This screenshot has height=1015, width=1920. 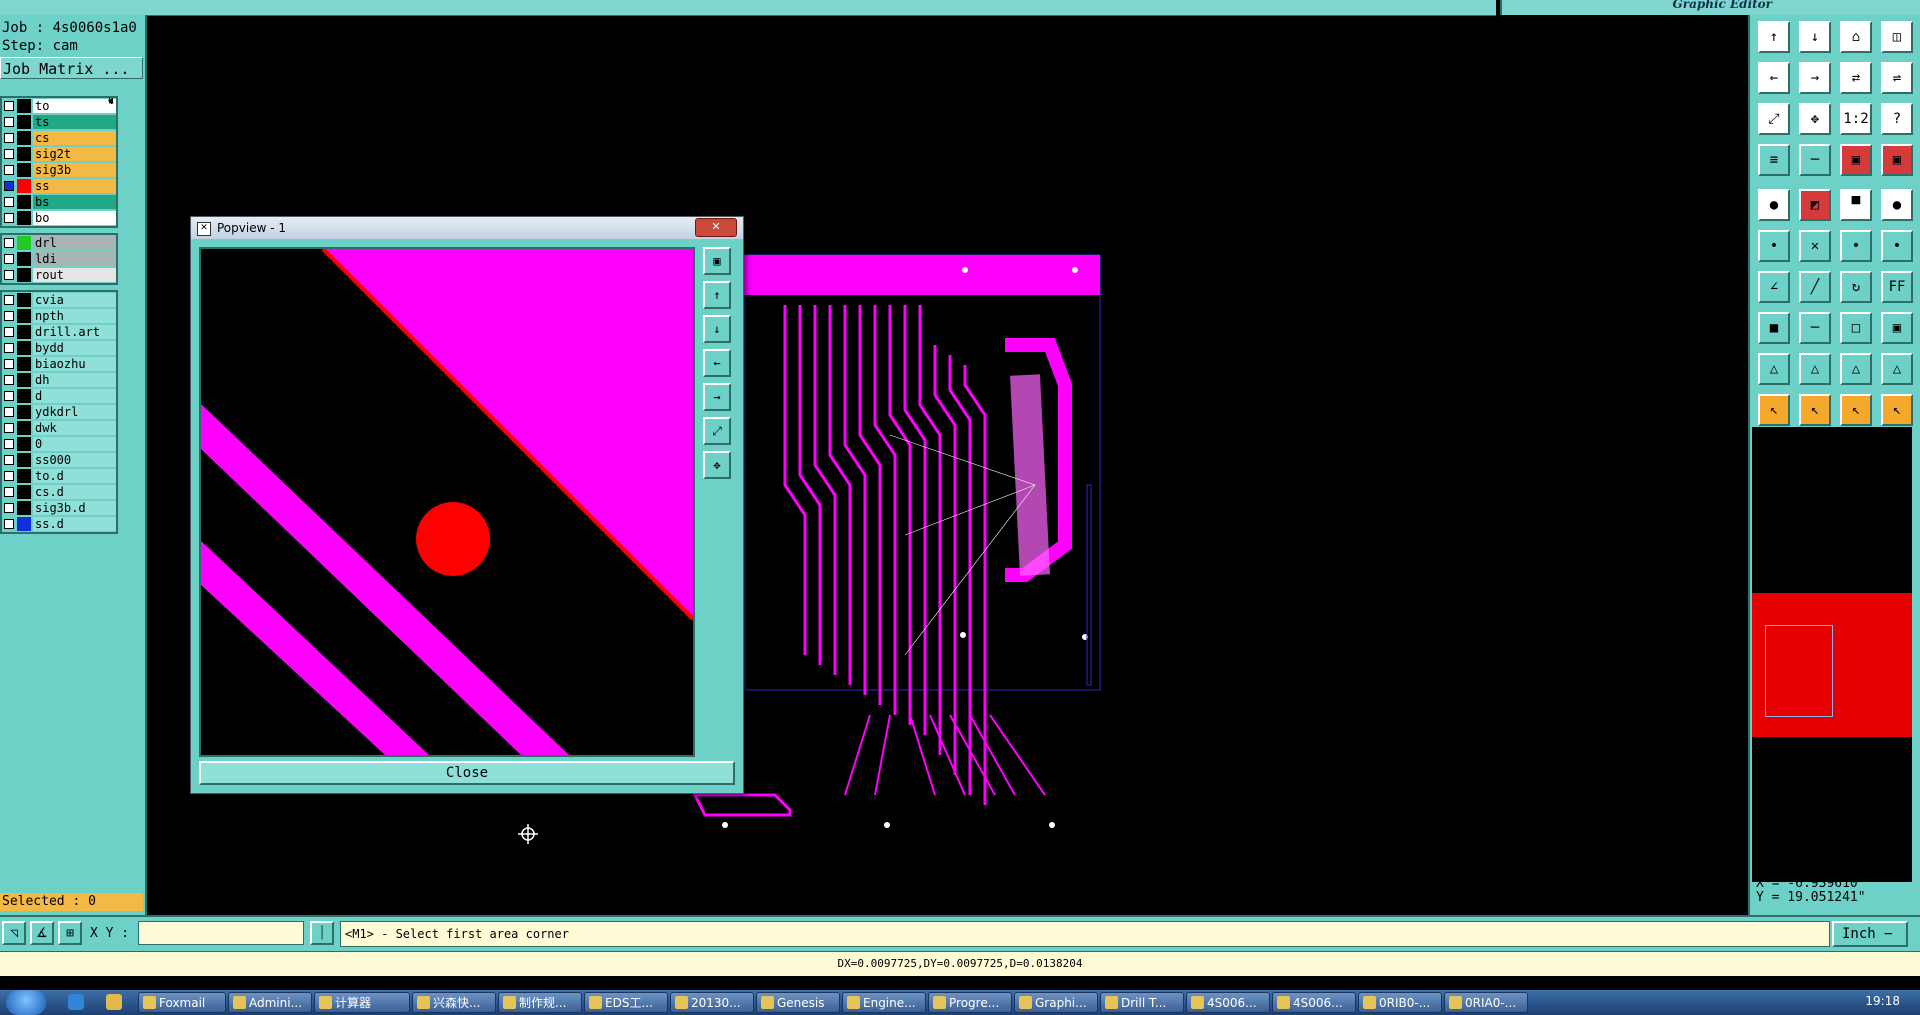 What do you see at coordinates (1856, 246) in the screenshot?
I see `tool-button-5-2: •` at bounding box center [1856, 246].